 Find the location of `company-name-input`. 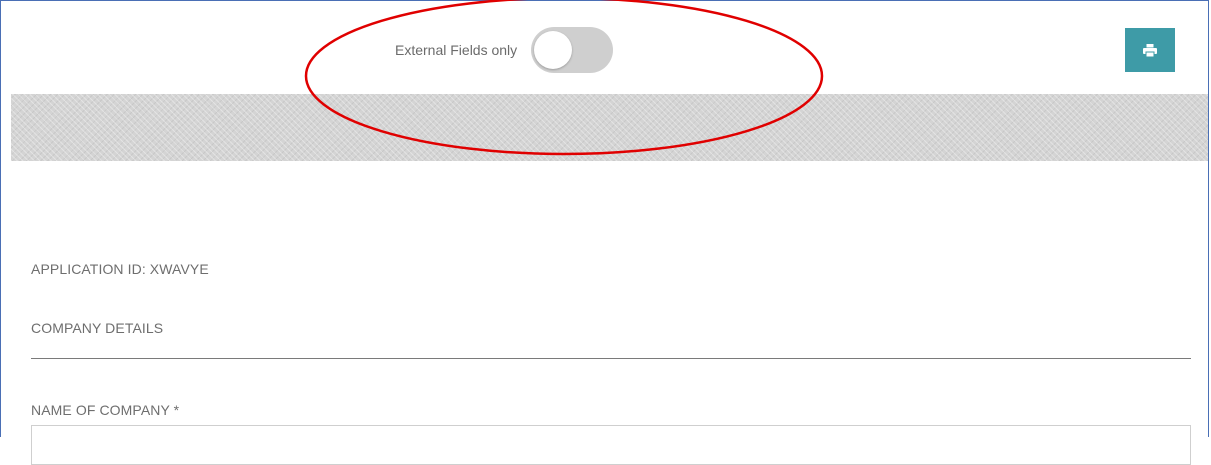

company-name-input is located at coordinates (611, 445).